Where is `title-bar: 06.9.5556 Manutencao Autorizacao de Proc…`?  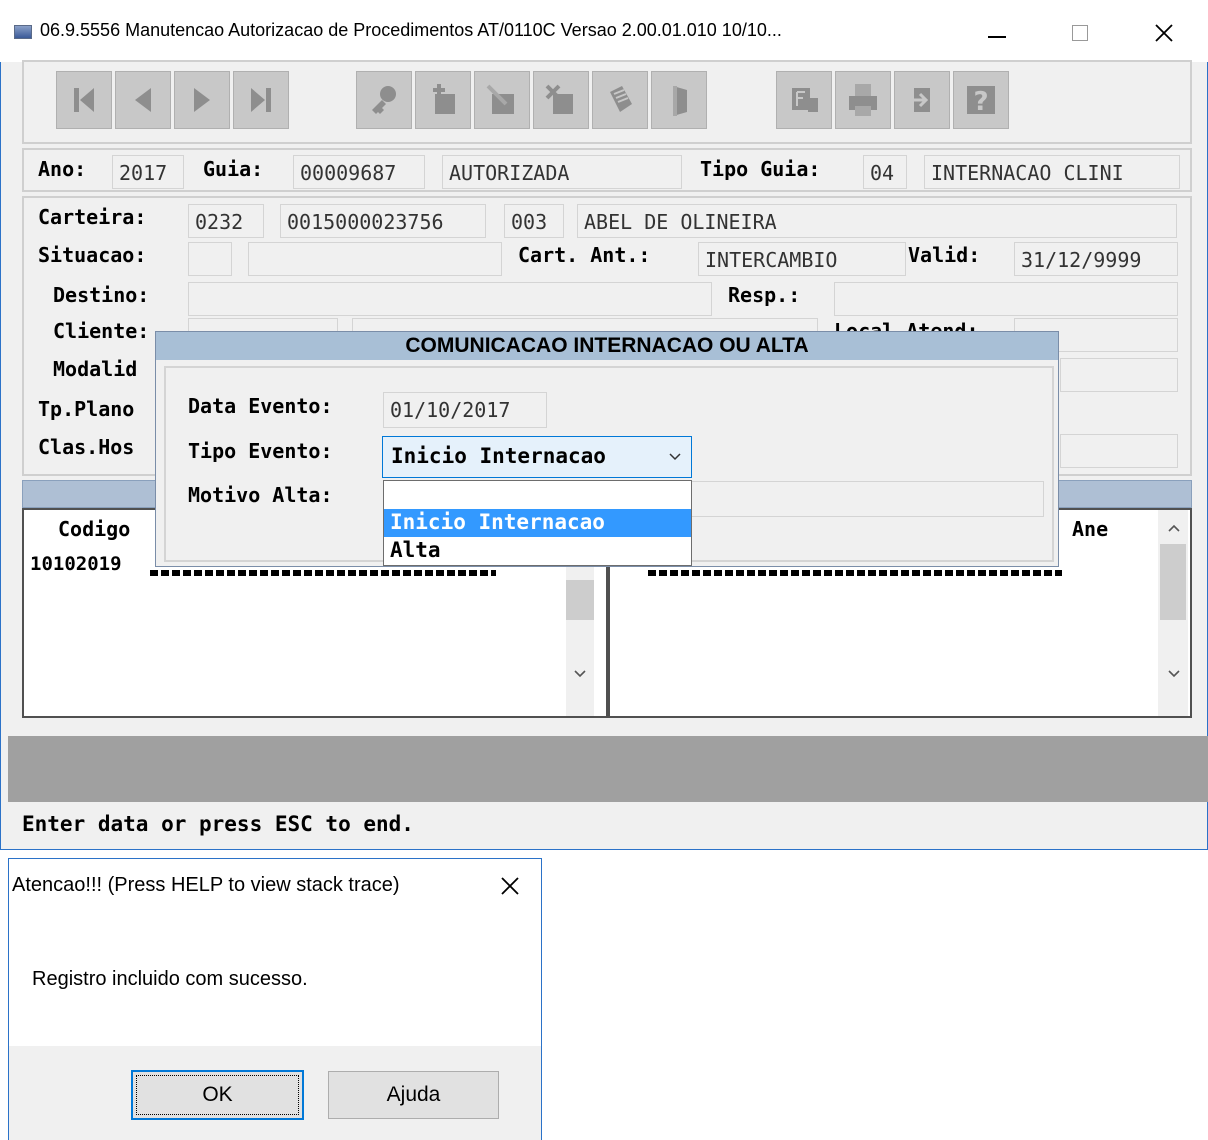
title-bar: 06.9.5556 Manutencao Autorizacao de Proc… is located at coordinates (604, 31).